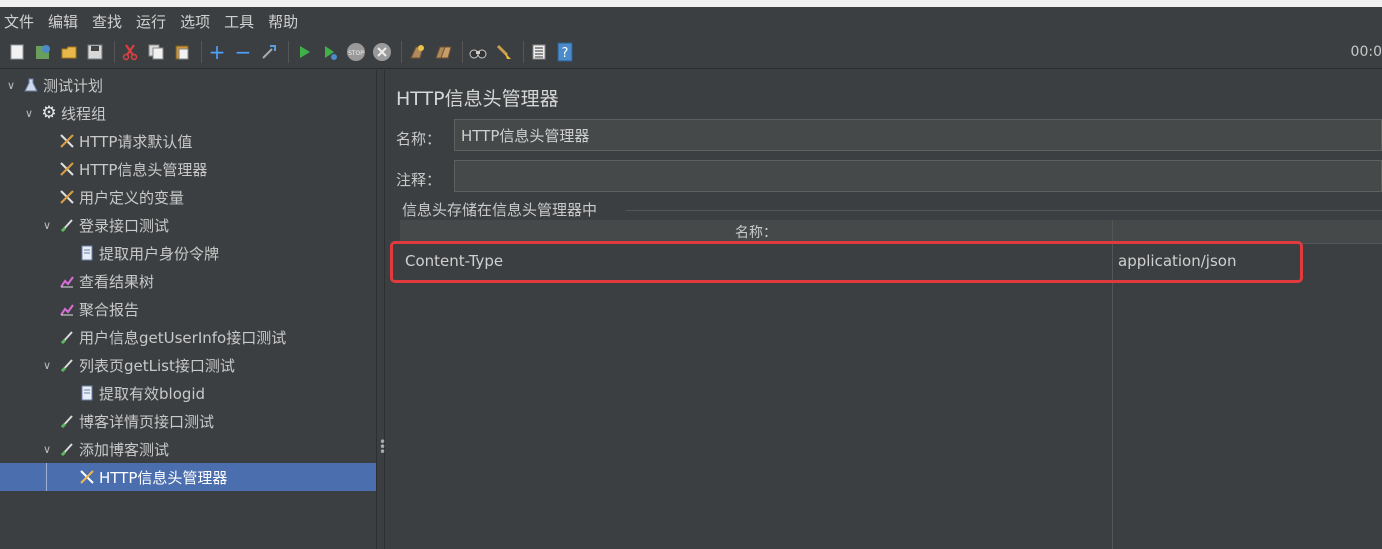 Image resolution: width=1382 pixels, height=549 pixels. What do you see at coordinates (691, 3) in the screenshot?
I see `window-top-strip` at bounding box center [691, 3].